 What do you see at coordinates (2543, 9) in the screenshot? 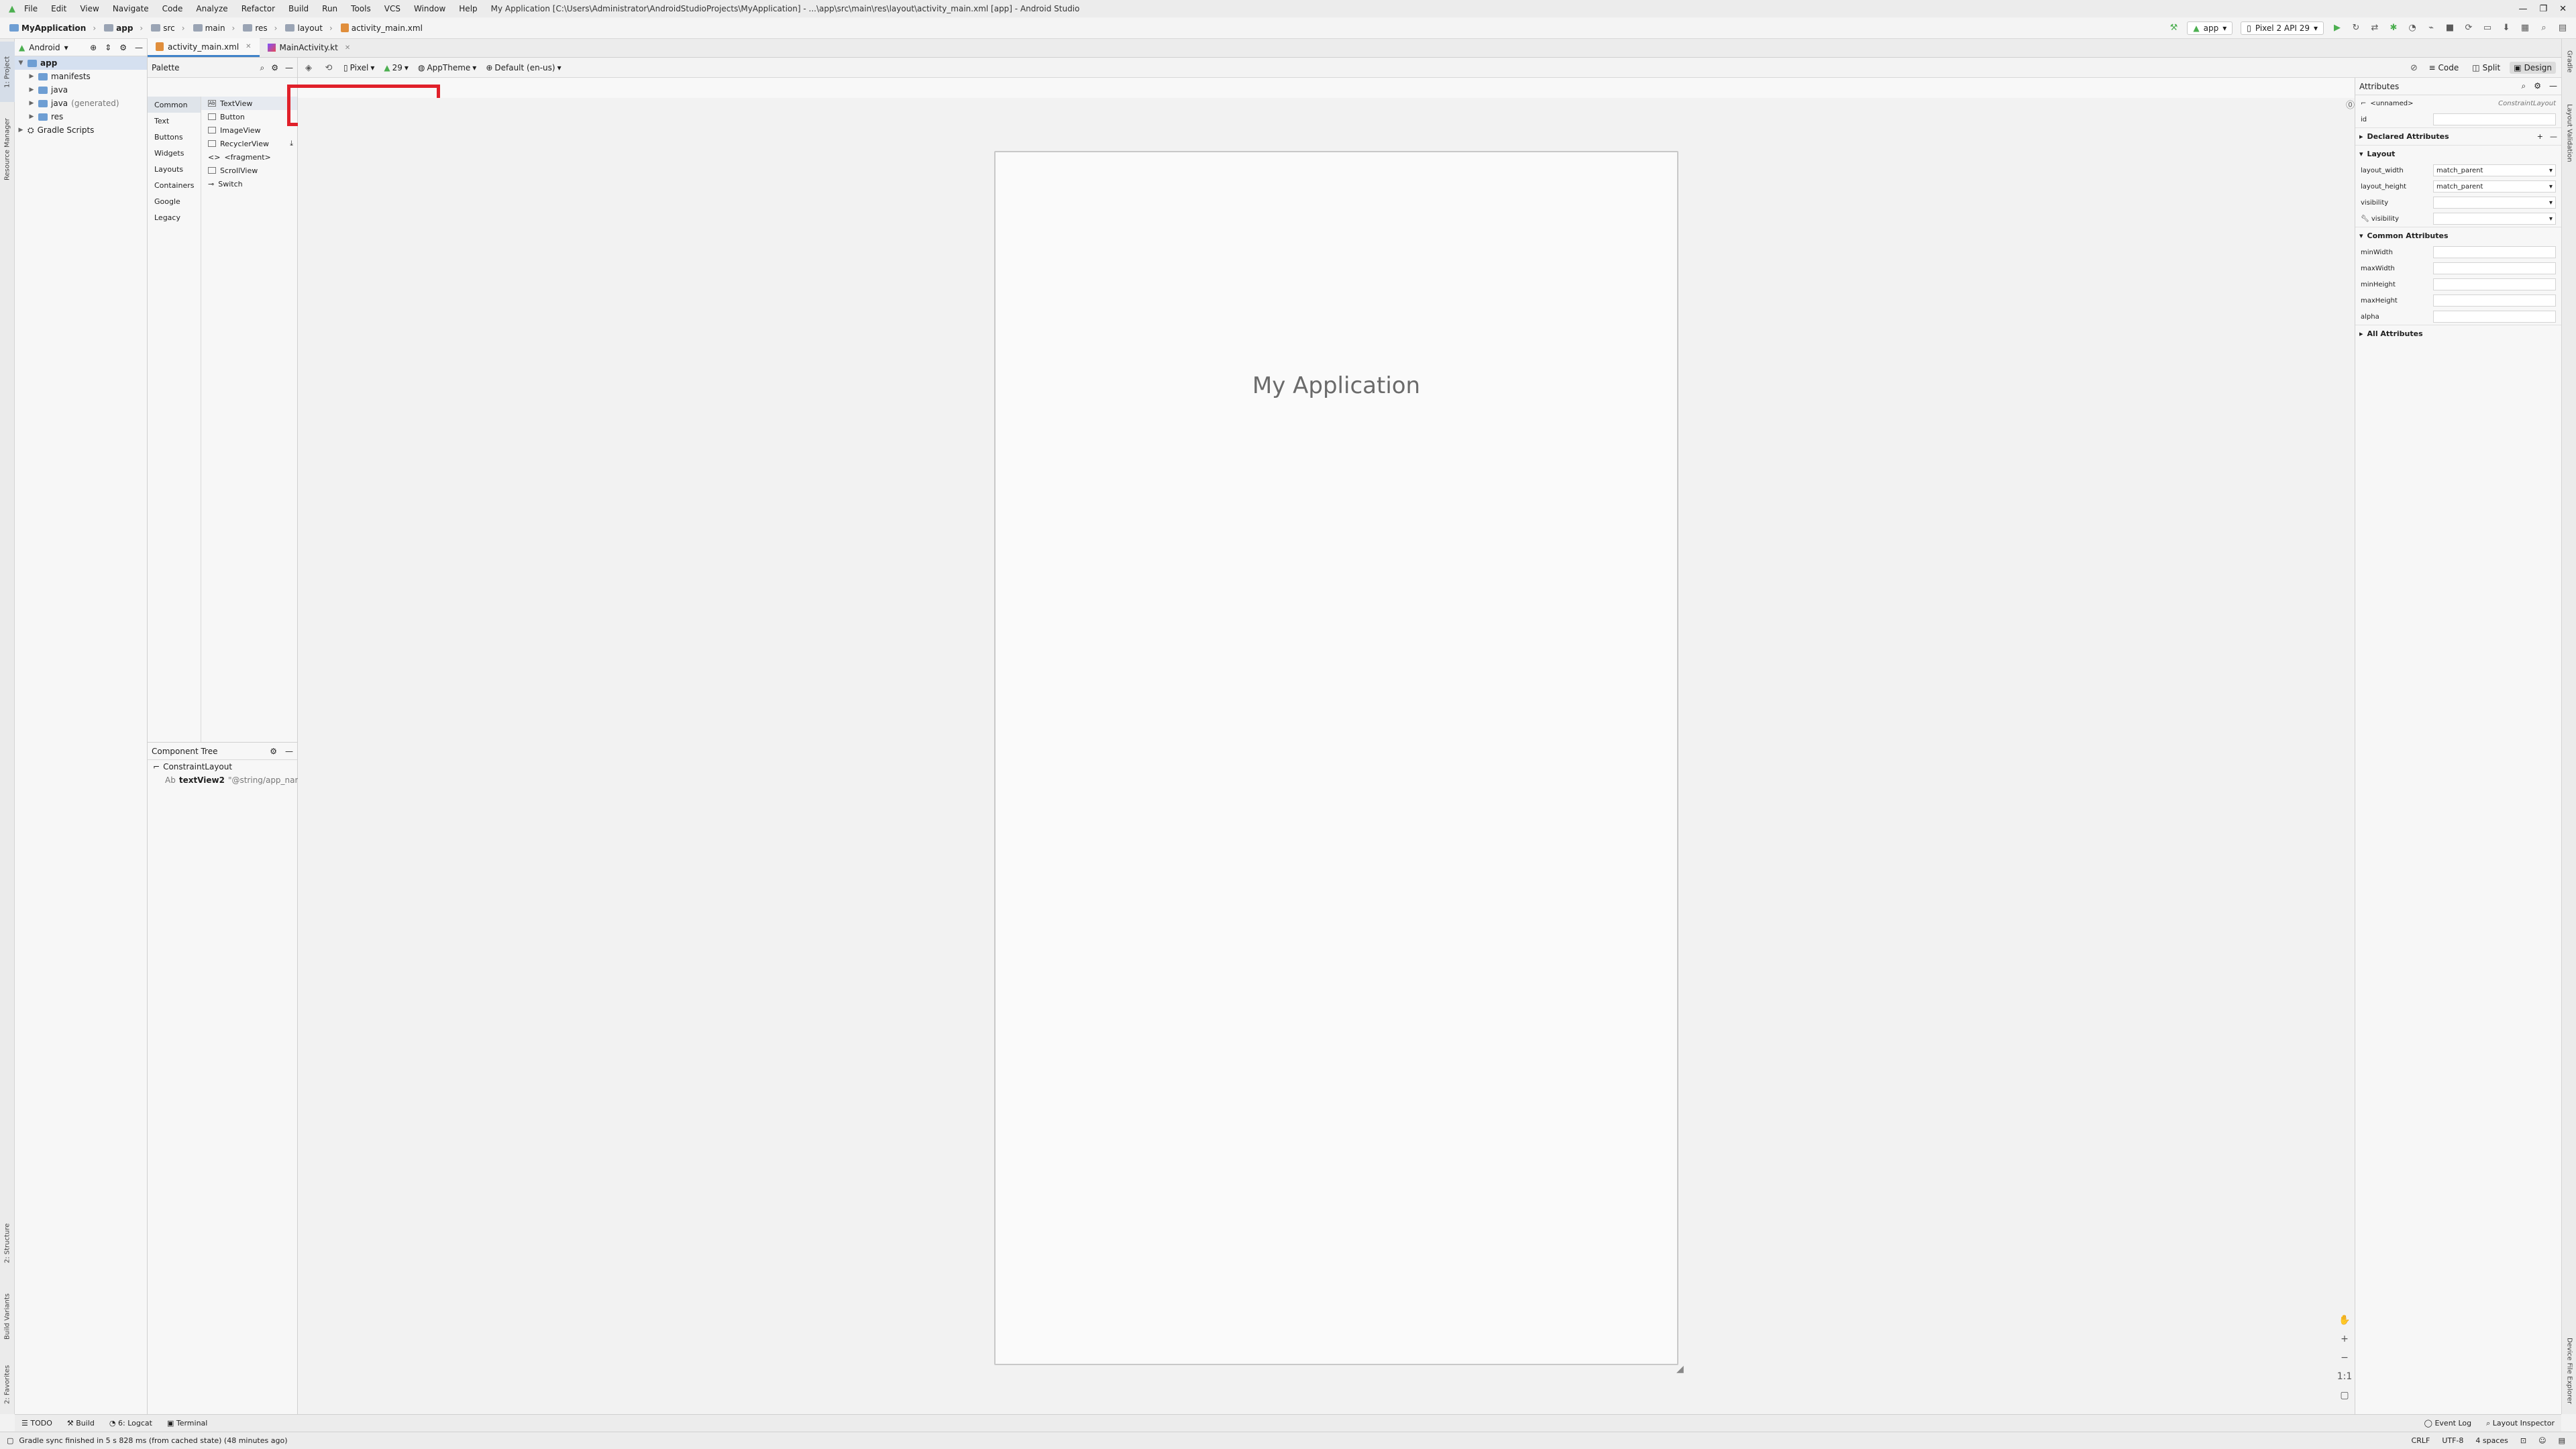
I see `restore-icon: ❐` at bounding box center [2543, 9].